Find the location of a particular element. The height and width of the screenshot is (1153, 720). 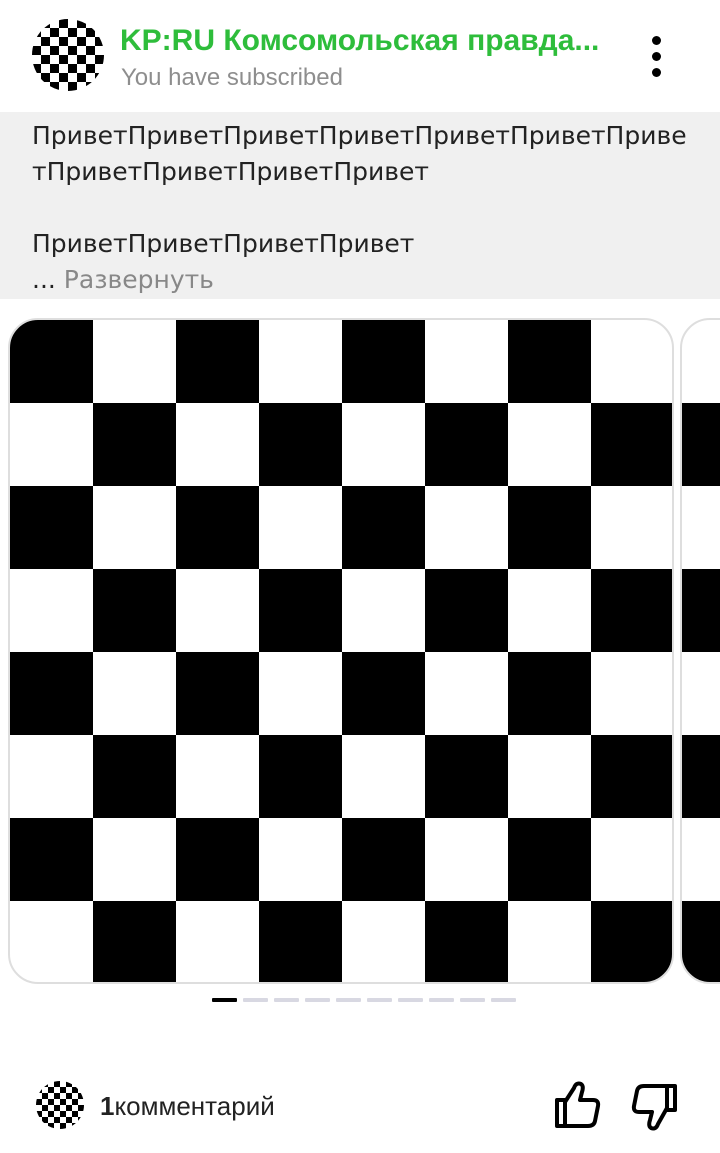

commenter-avatar is located at coordinates (60, 1105).